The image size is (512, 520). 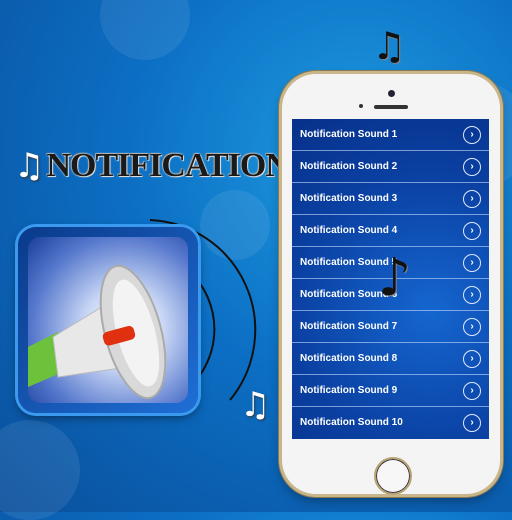 What do you see at coordinates (349, 326) in the screenshot?
I see `list-item-label: Notification Sound 7` at bounding box center [349, 326].